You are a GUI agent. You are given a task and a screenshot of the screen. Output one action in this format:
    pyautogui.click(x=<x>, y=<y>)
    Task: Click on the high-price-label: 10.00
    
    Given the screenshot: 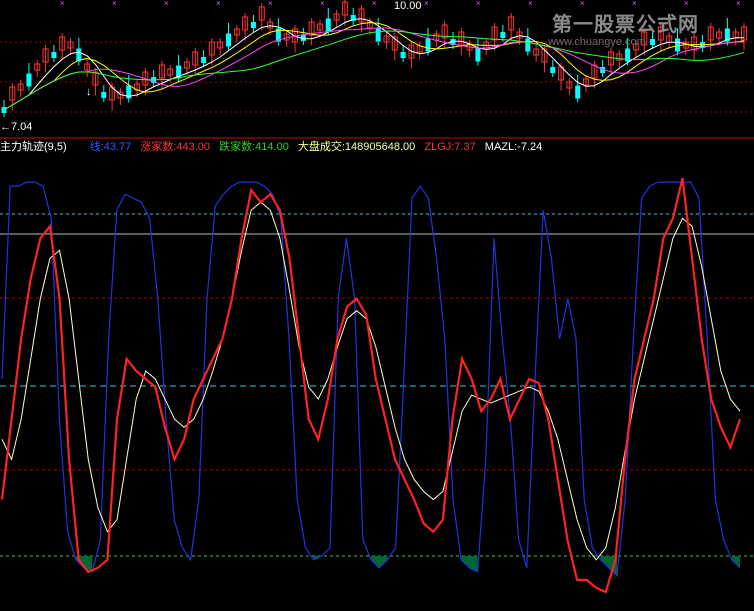 What is the action you would take?
    pyautogui.click(x=408, y=6)
    